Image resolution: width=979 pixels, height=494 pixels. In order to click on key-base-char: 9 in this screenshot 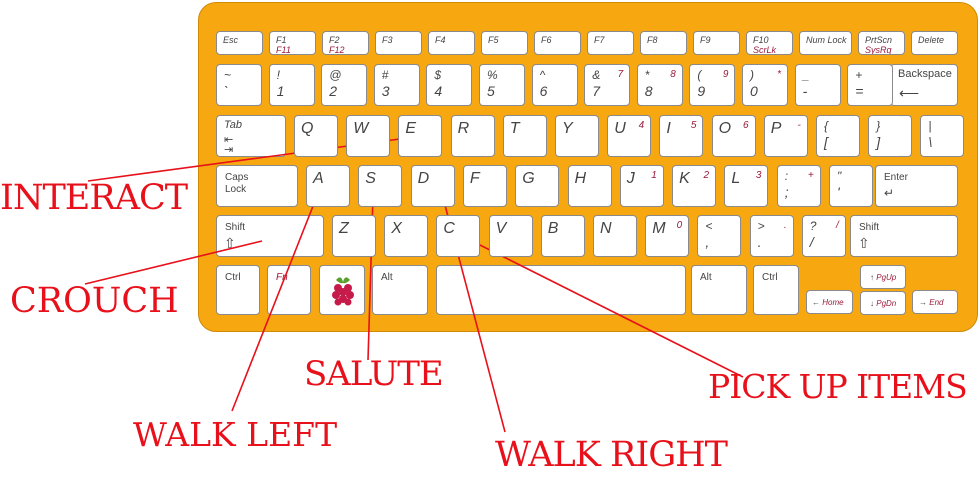, I will do `click(701, 91)`.